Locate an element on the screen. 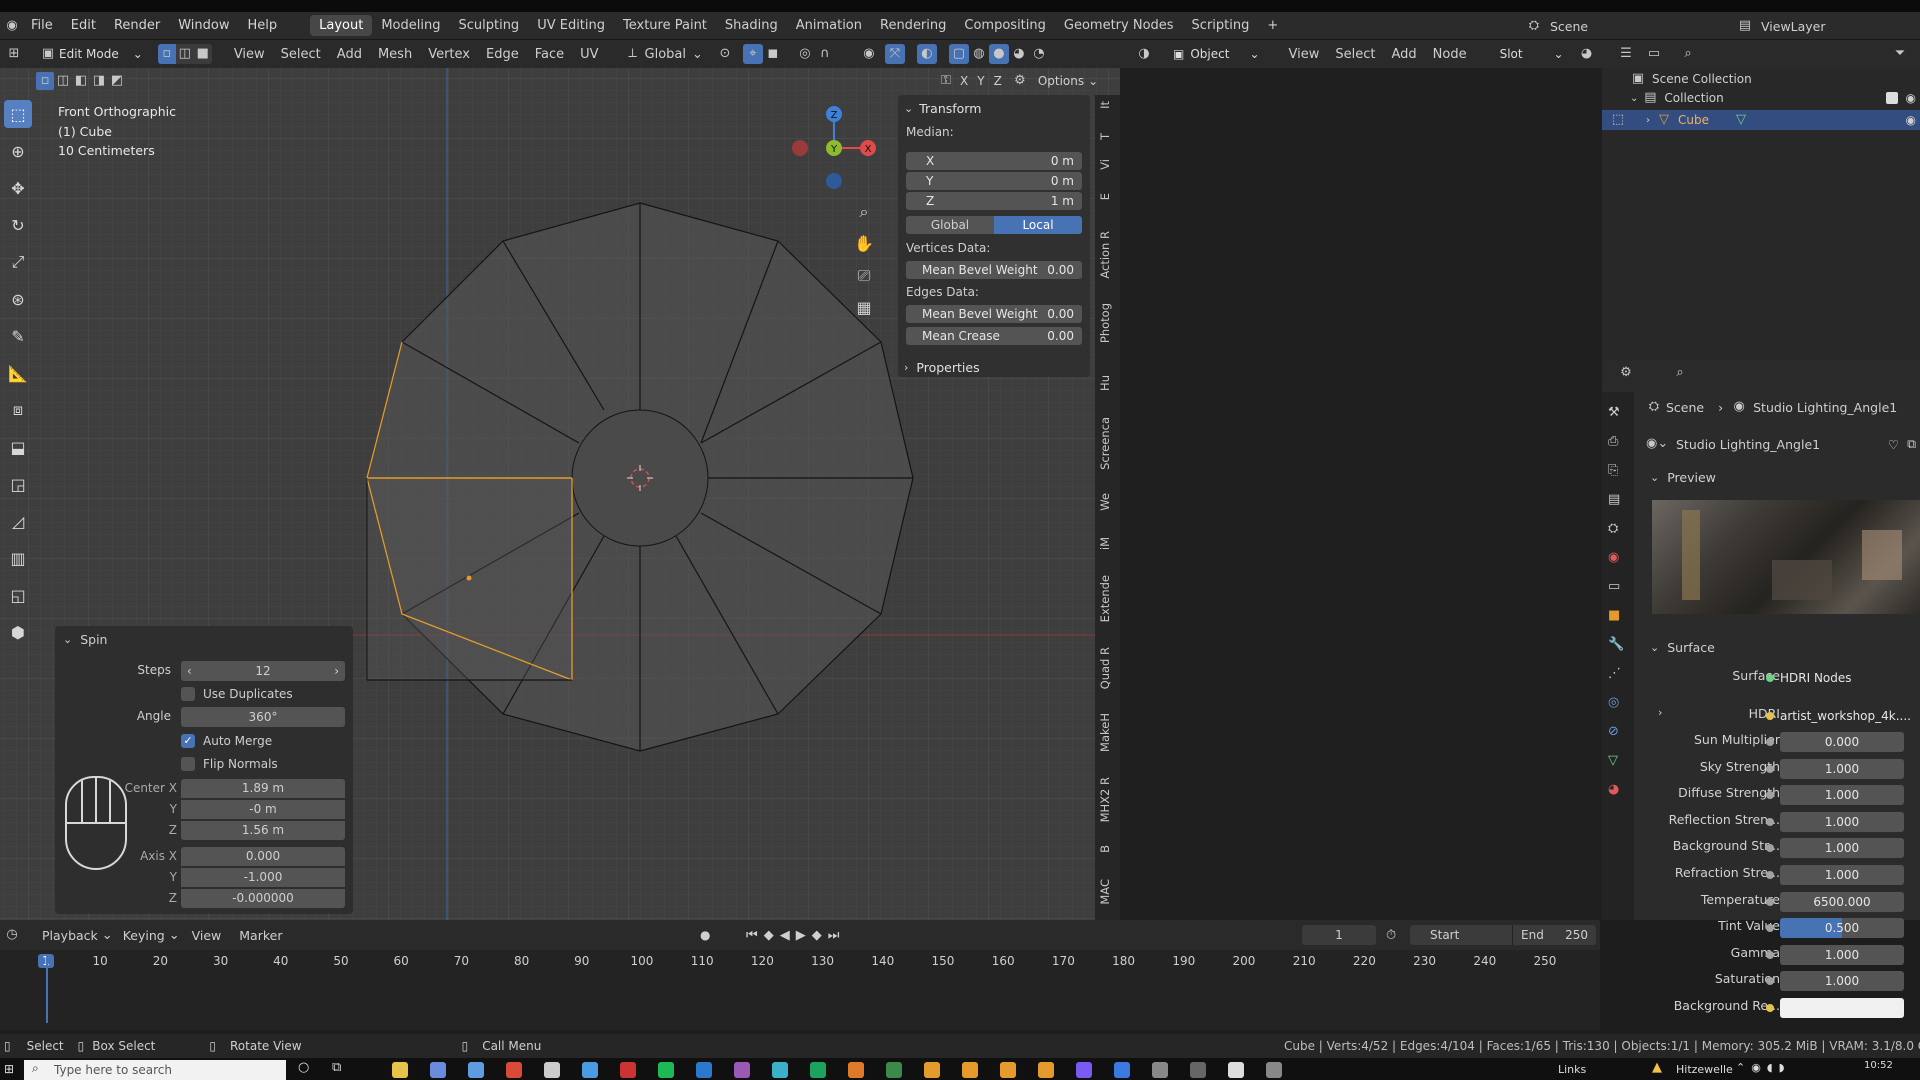 Image resolution: width=1920 pixels, height=1080 pixels. fake-user-icon: ♡ is located at coordinates (1893, 444).